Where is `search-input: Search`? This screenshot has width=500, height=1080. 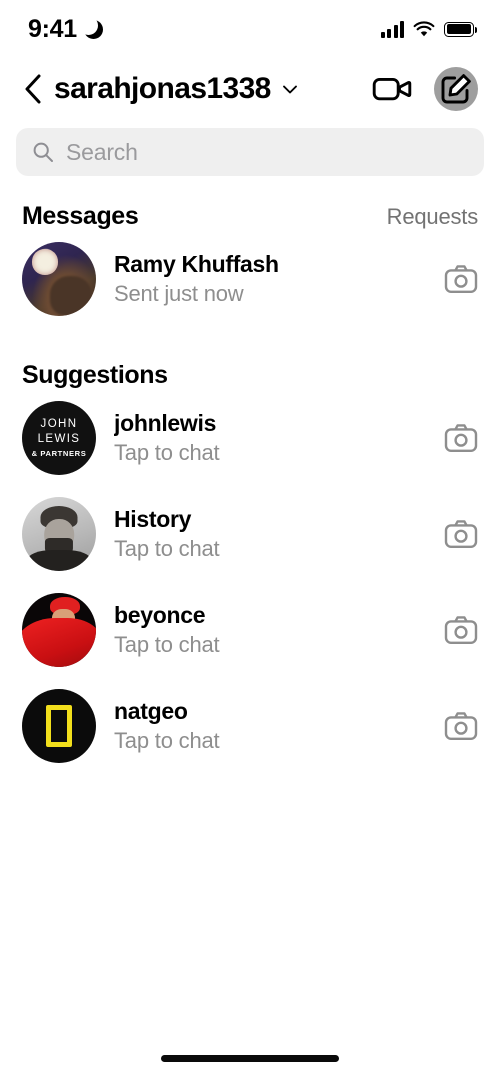 search-input: Search is located at coordinates (250, 152).